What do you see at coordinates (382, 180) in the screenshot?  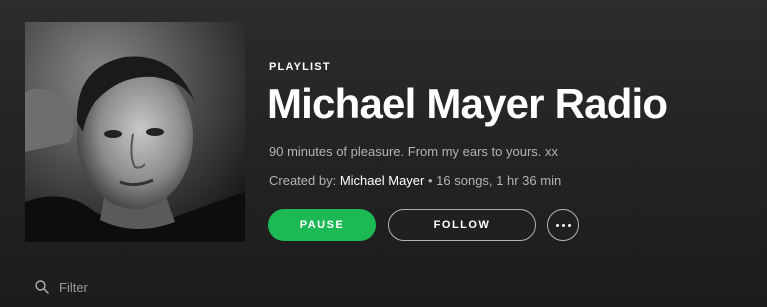 I see `owner-link: Michael Mayer` at bounding box center [382, 180].